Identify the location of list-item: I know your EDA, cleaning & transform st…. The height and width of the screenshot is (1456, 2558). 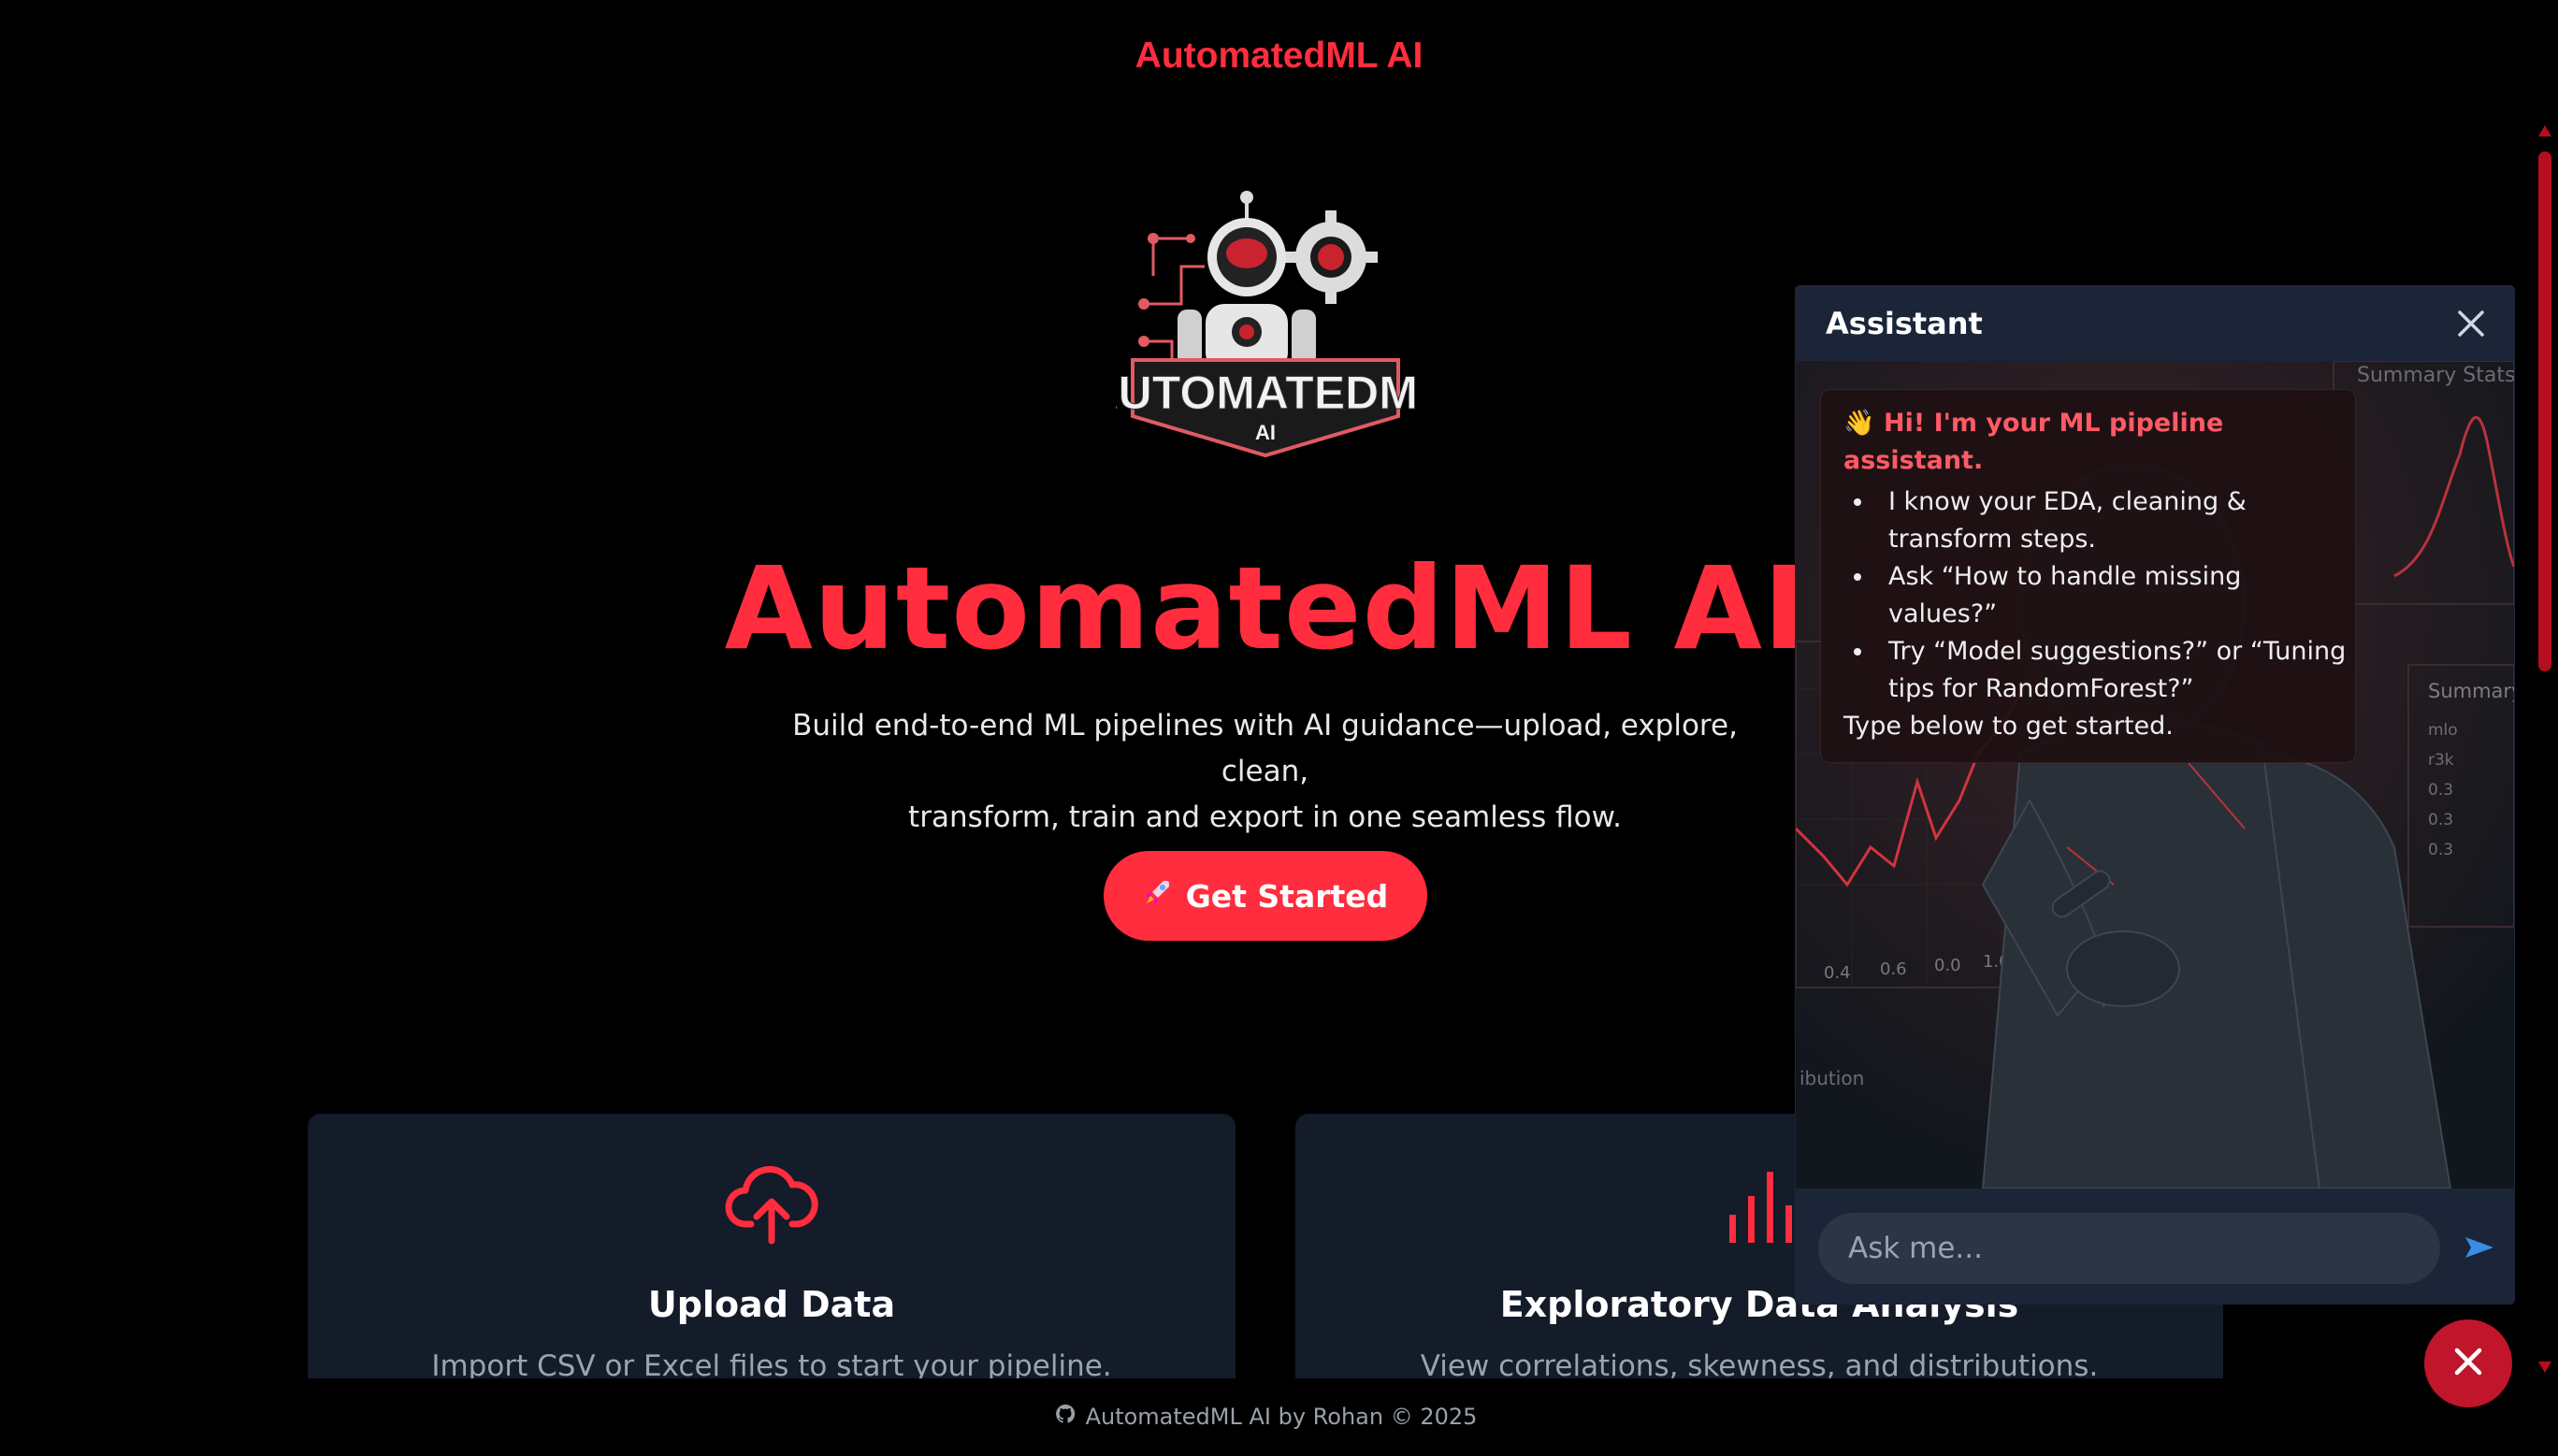
(2115, 520).